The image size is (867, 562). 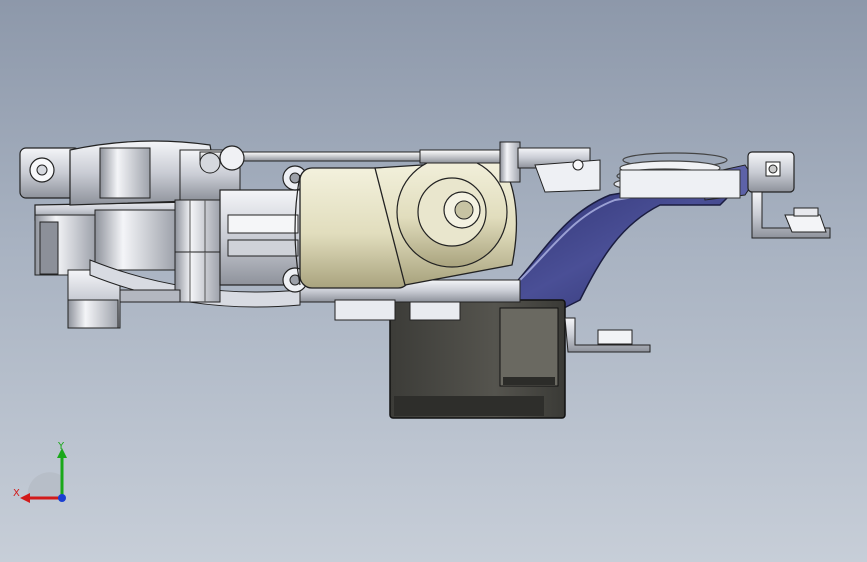 I want to click on connector-housing, so click(x=477, y=358).